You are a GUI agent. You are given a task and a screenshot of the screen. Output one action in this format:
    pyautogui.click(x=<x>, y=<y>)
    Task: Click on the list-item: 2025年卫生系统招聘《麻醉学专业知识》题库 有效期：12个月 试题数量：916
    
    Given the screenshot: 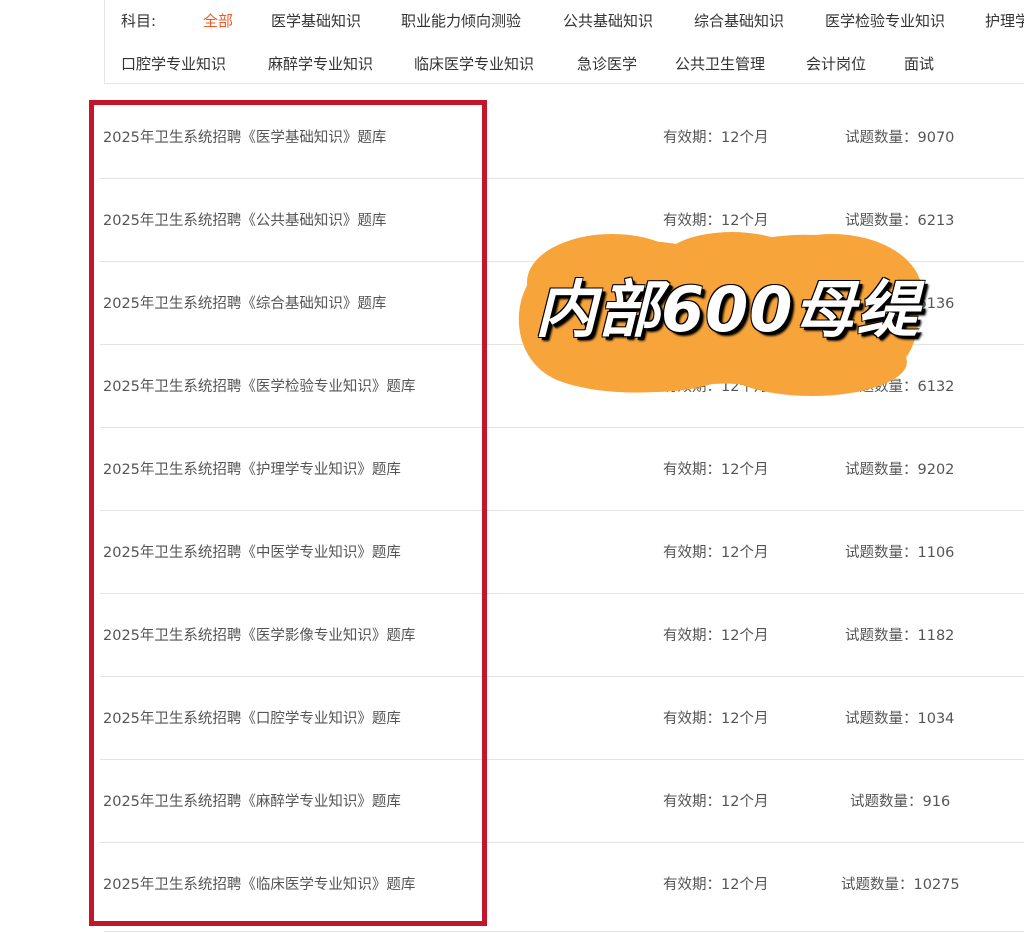 What is the action you would take?
    pyautogui.click(x=562, y=801)
    